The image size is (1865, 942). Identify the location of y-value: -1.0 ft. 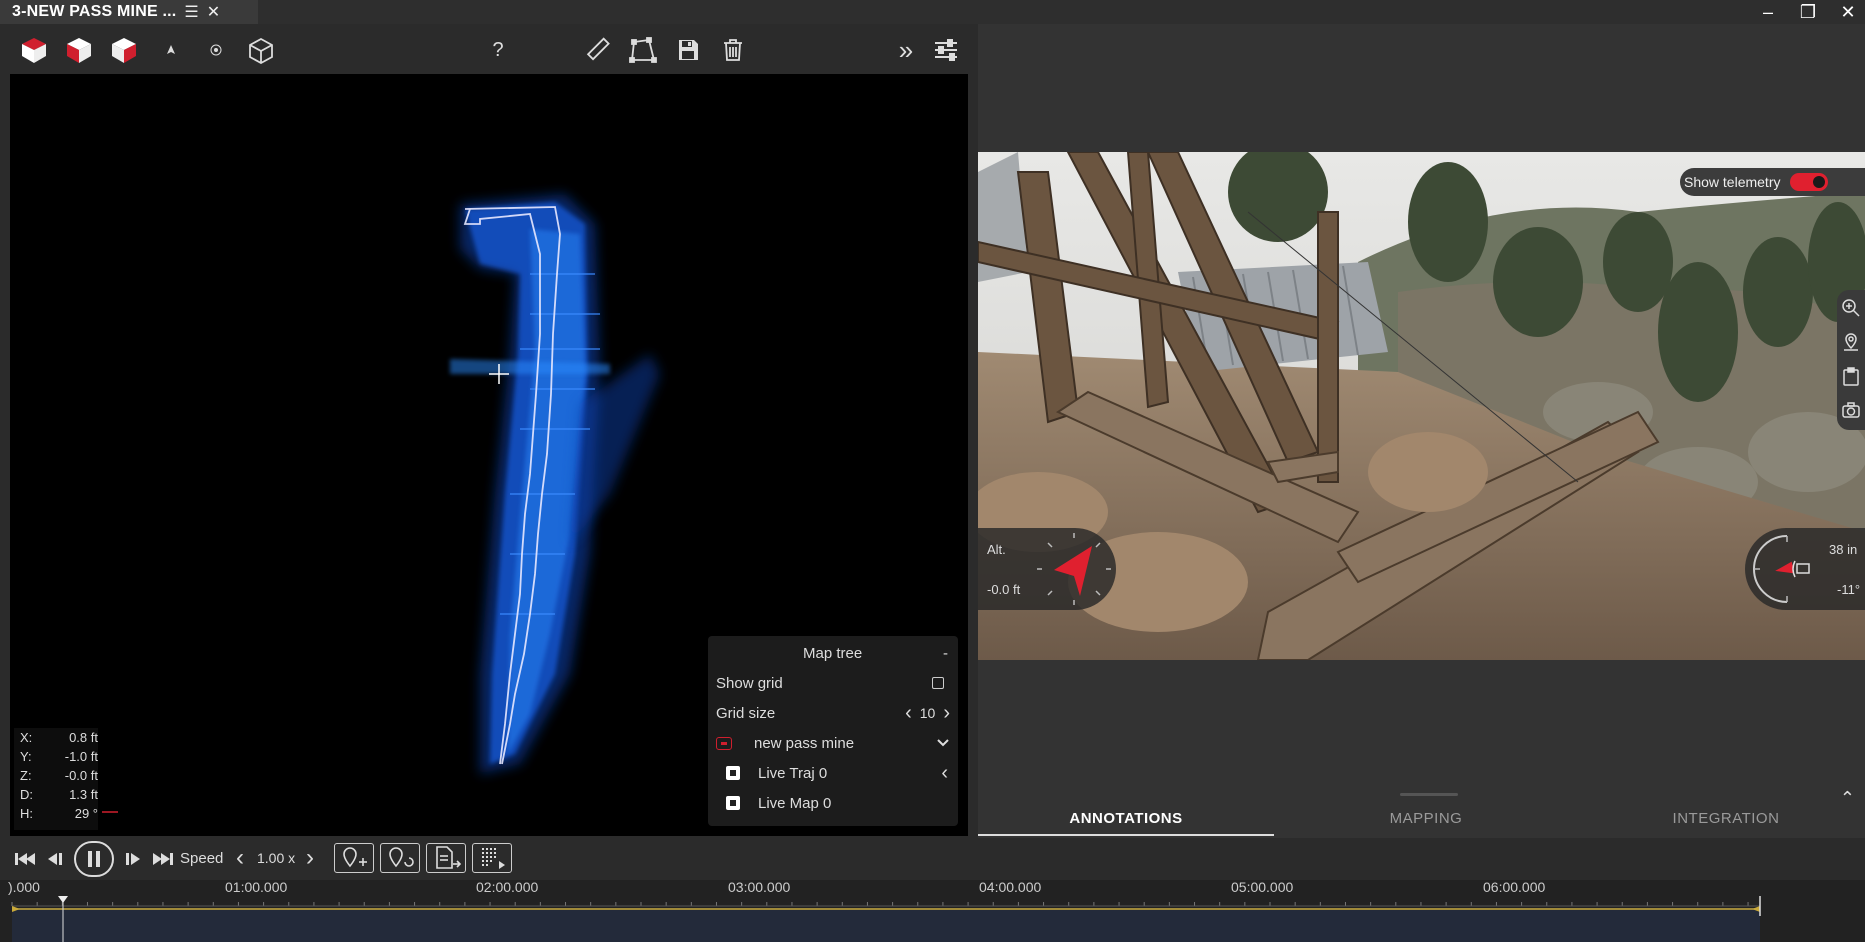
(81, 756).